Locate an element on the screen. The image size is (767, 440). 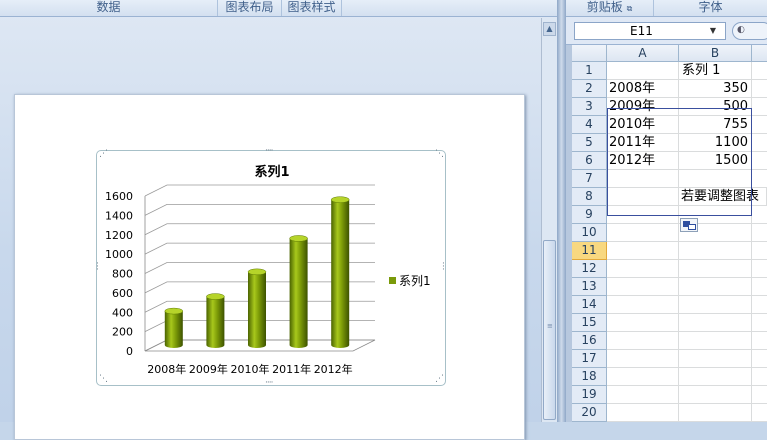
cell-a: 2009年 is located at coordinates (643, 107).